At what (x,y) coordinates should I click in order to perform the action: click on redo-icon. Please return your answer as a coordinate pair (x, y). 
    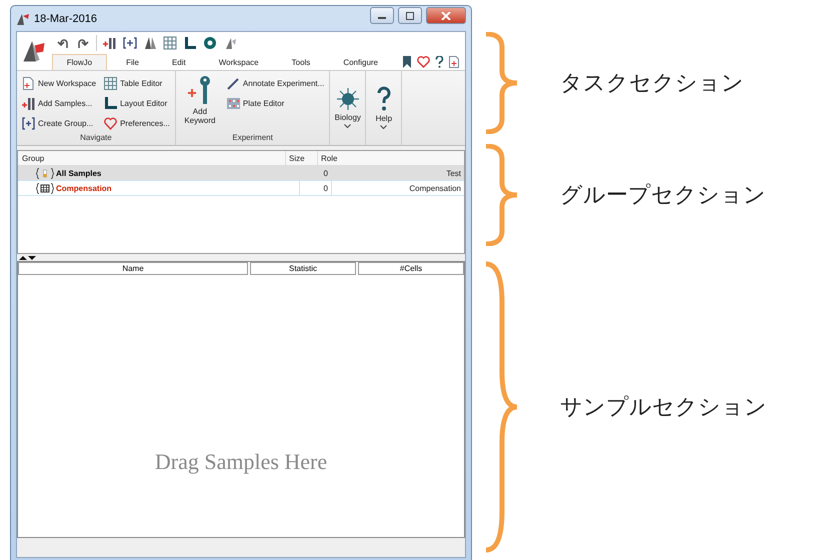
    Looking at the image, I should click on (83, 43).